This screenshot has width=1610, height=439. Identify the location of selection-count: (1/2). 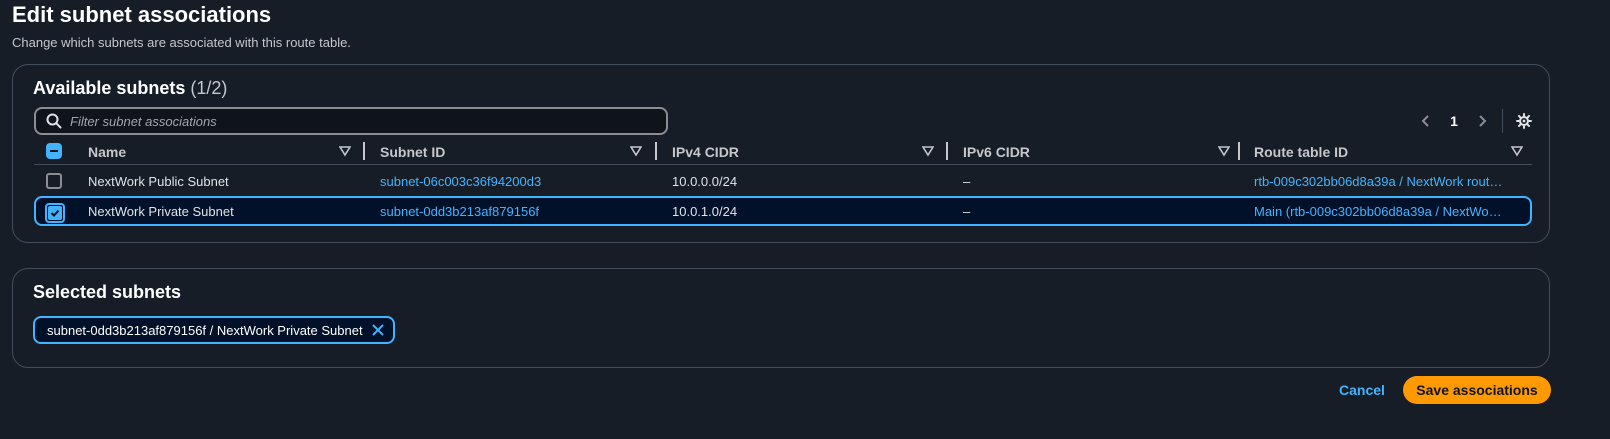
(209, 88).